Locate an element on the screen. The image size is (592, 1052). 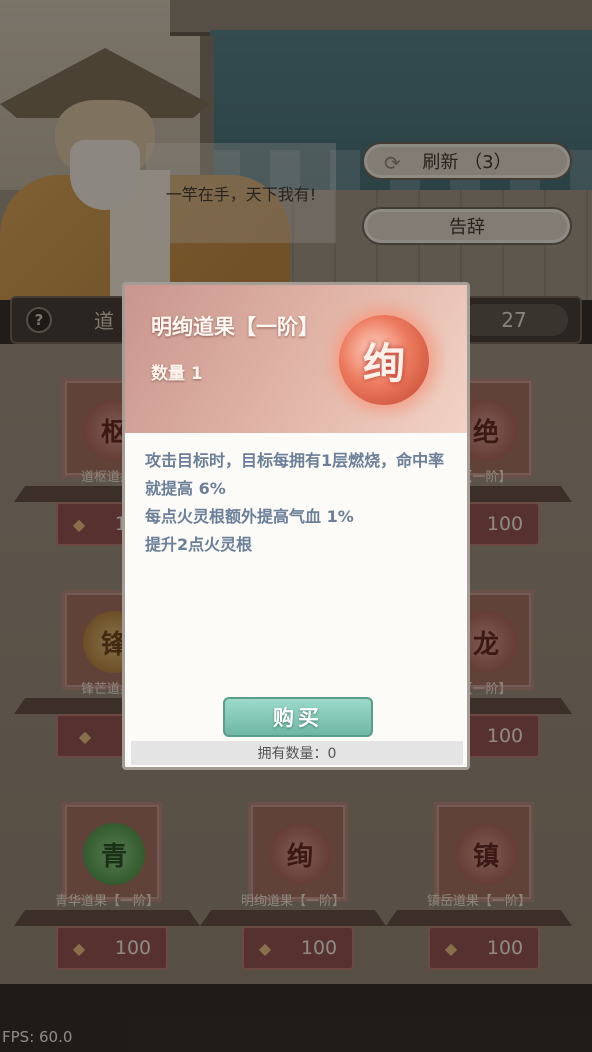
owned-count: 拥有数量：0 is located at coordinates (297, 753).